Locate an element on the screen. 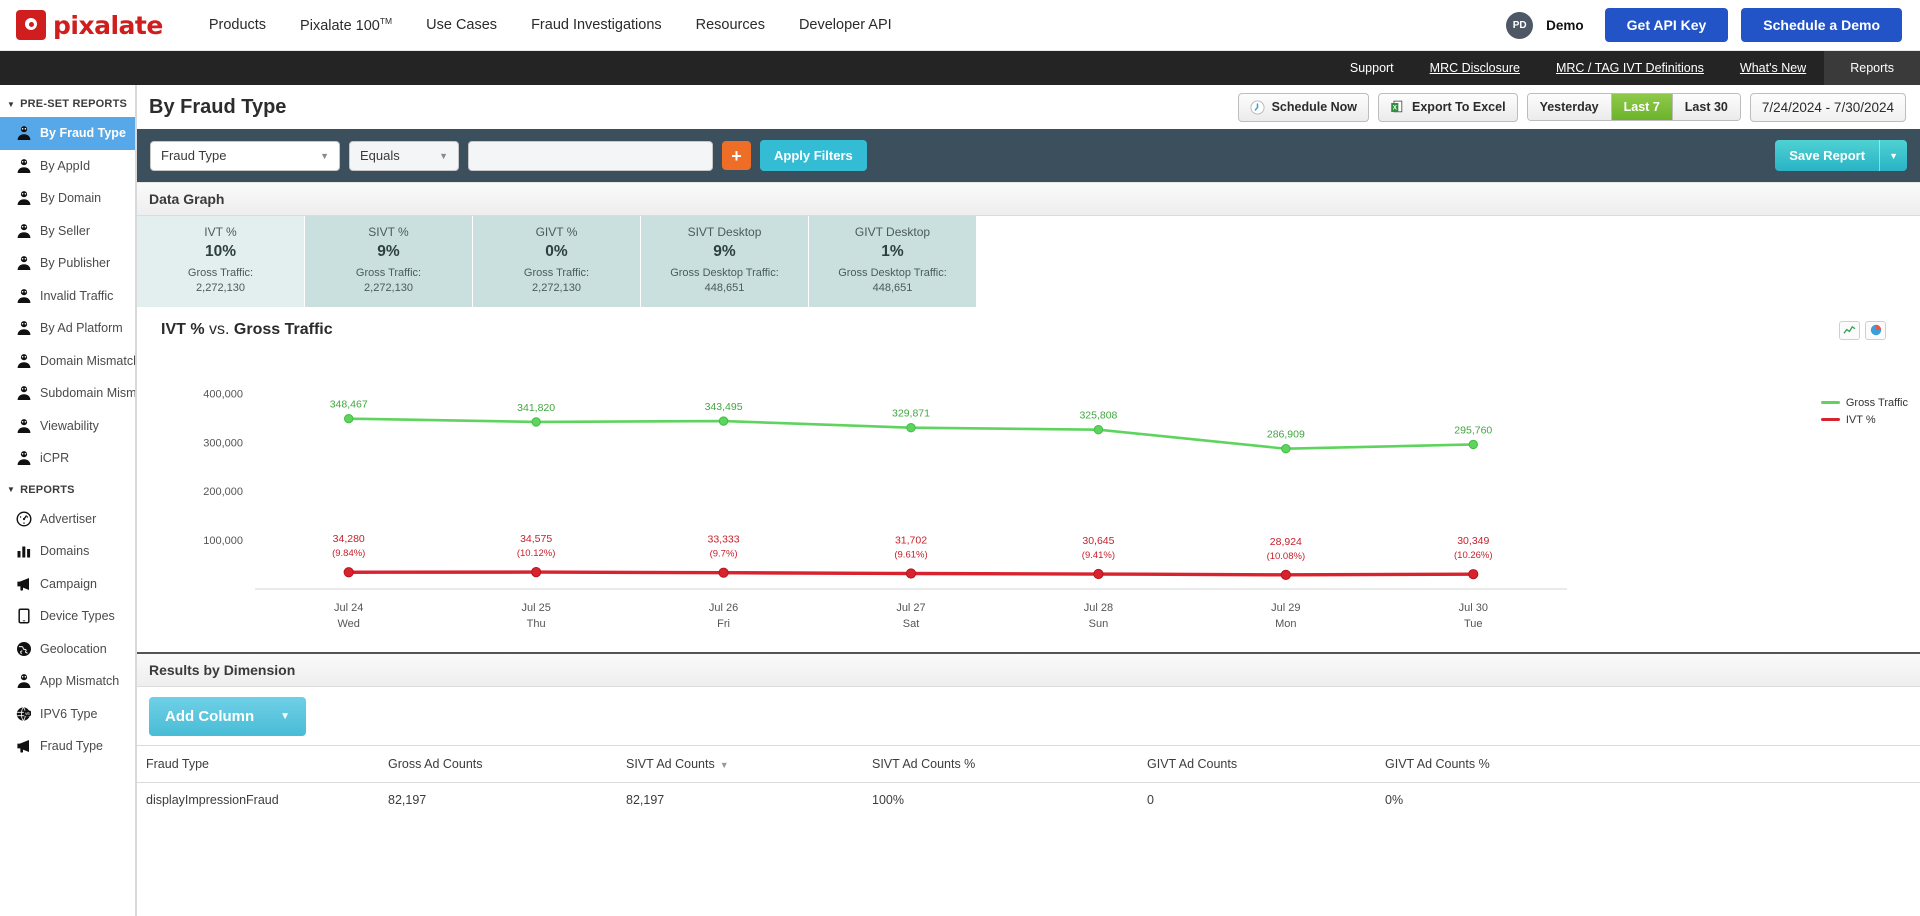  sidebar-item-domain-mismatch: Domain Mismatch is located at coordinates (67, 361).